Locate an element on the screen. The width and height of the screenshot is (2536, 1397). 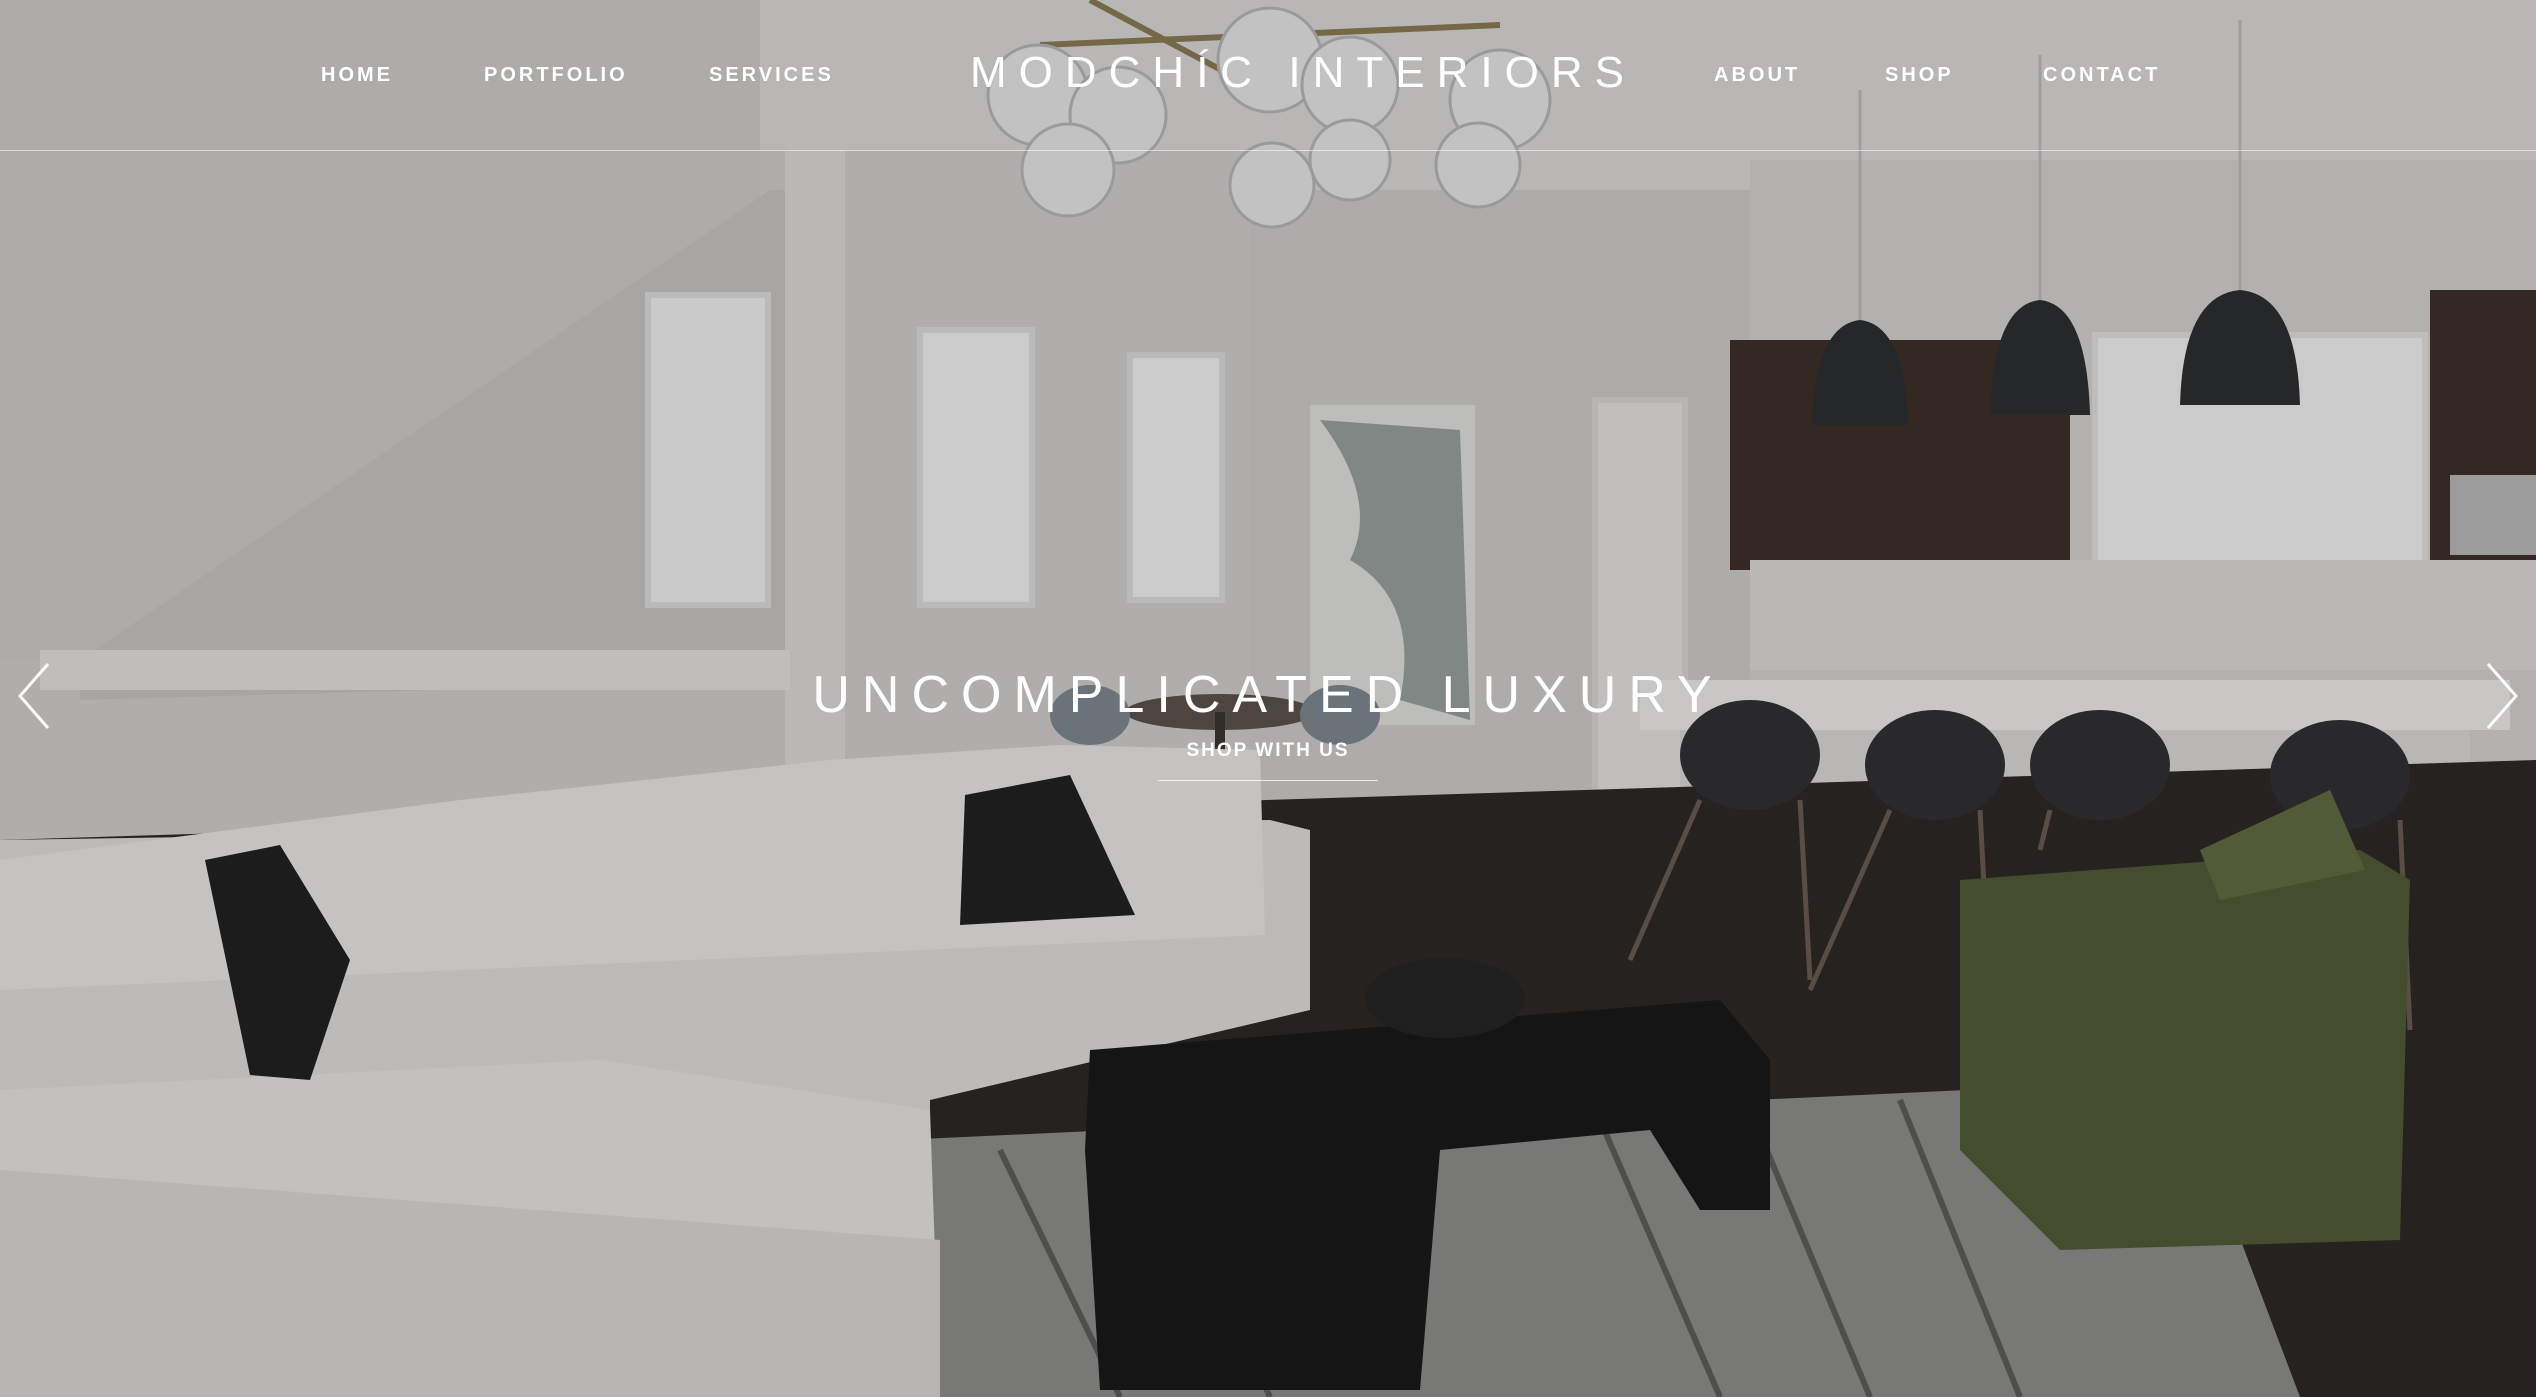
nav-shop-link: SHOP is located at coordinates (1919, 75).